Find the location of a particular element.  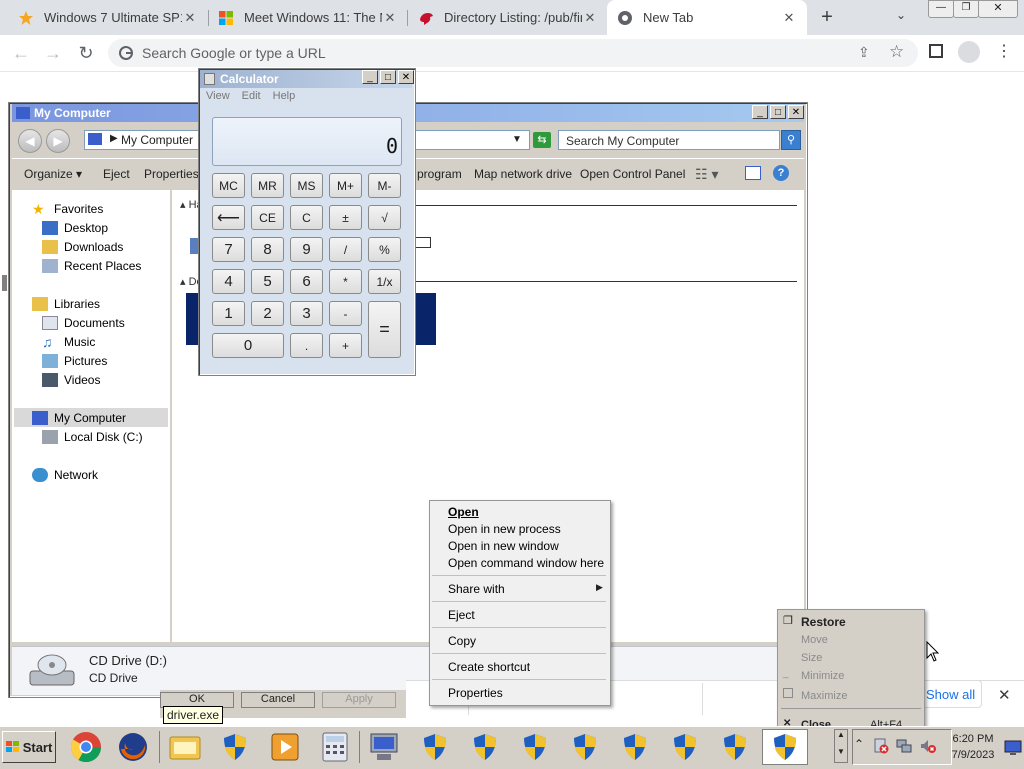

nav-documents: Documents is located at coordinates (83, 322).